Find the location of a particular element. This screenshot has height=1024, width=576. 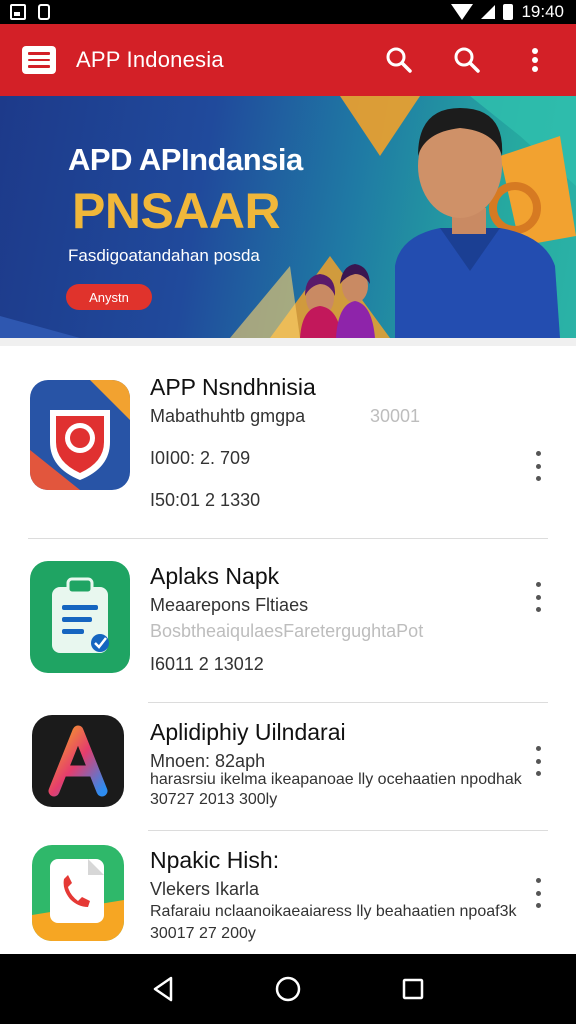

gallery-notification-icon is located at coordinates (18, 12).